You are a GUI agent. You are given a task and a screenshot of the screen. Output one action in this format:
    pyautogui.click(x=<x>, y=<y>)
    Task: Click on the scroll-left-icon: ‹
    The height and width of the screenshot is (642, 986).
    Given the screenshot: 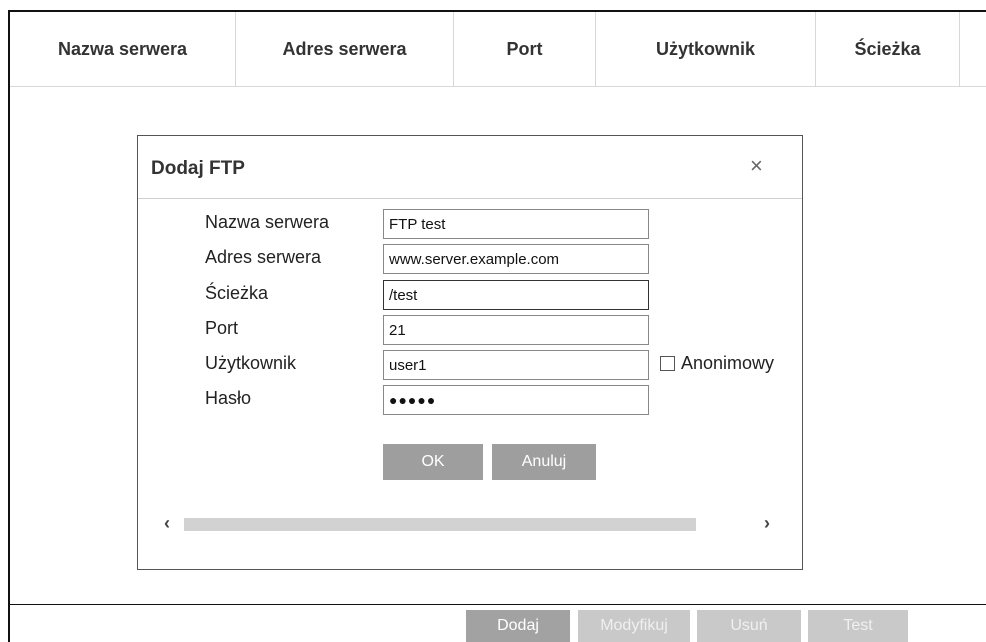 What is the action you would take?
    pyautogui.click(x=167, y=523)
    